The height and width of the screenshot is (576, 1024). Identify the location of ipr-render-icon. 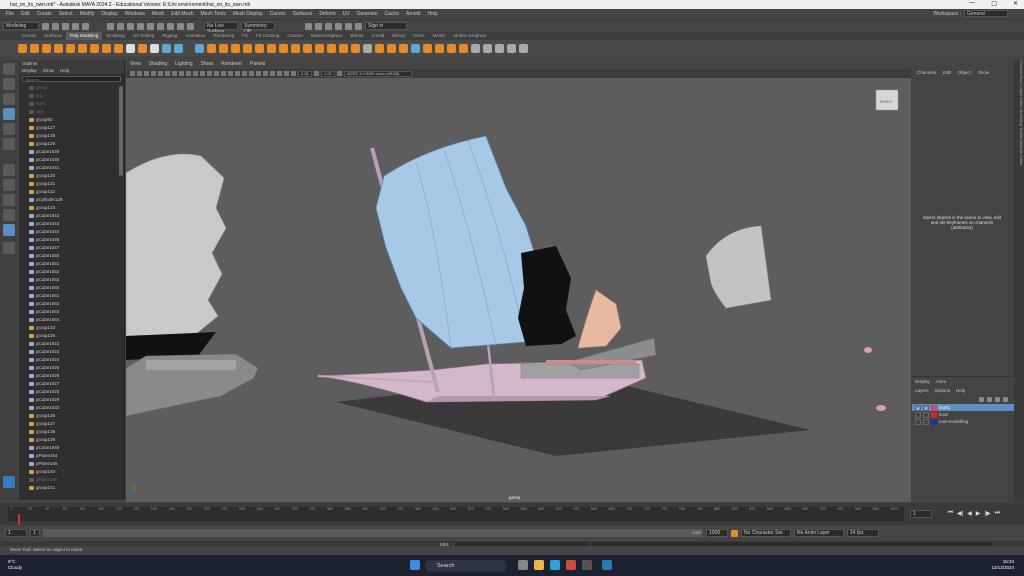
(318, 26).